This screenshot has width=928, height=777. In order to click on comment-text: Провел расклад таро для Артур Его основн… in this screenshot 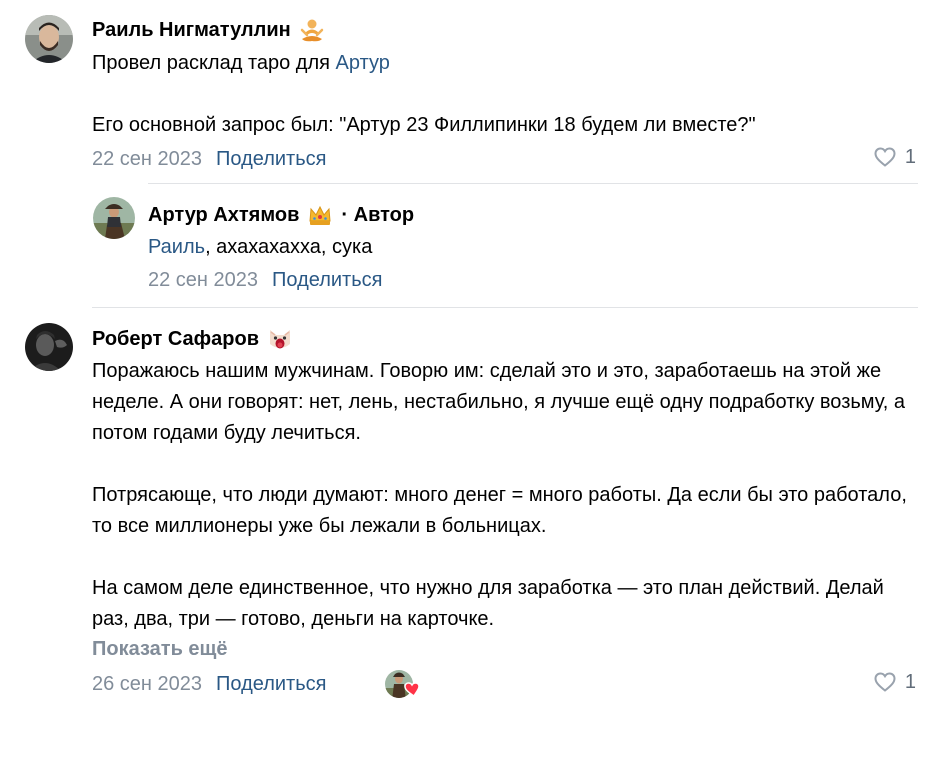, I will do `click(492, 94)`.